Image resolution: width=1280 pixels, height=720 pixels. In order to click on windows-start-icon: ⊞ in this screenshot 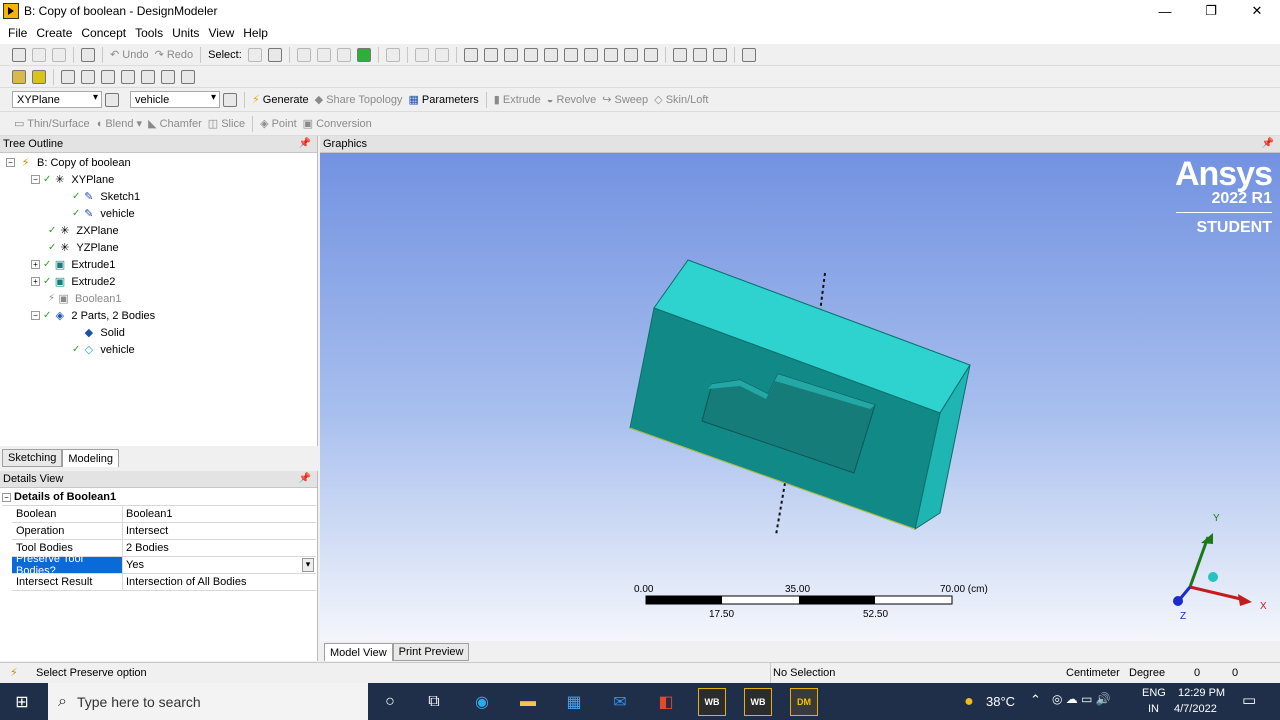, I will do `click(22, 702)`.